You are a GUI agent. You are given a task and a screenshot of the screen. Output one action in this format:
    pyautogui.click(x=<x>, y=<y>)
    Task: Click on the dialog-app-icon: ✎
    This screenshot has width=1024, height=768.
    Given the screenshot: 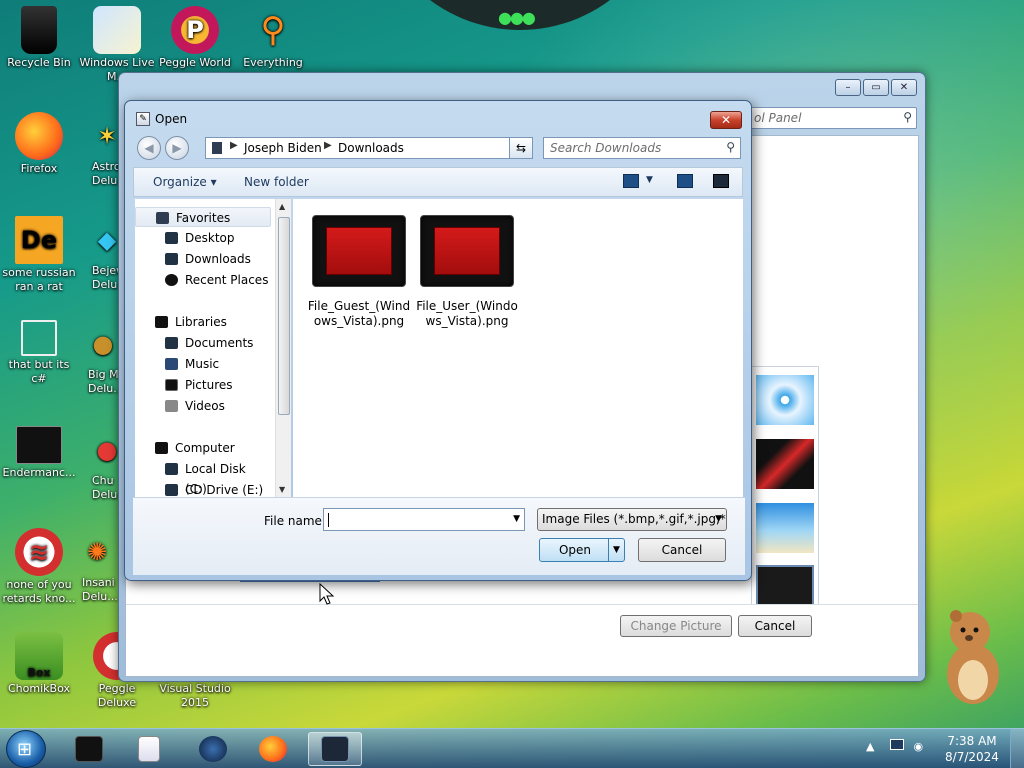 What is the action you would take?
    pyautogui.click(x=143, y=119)
    